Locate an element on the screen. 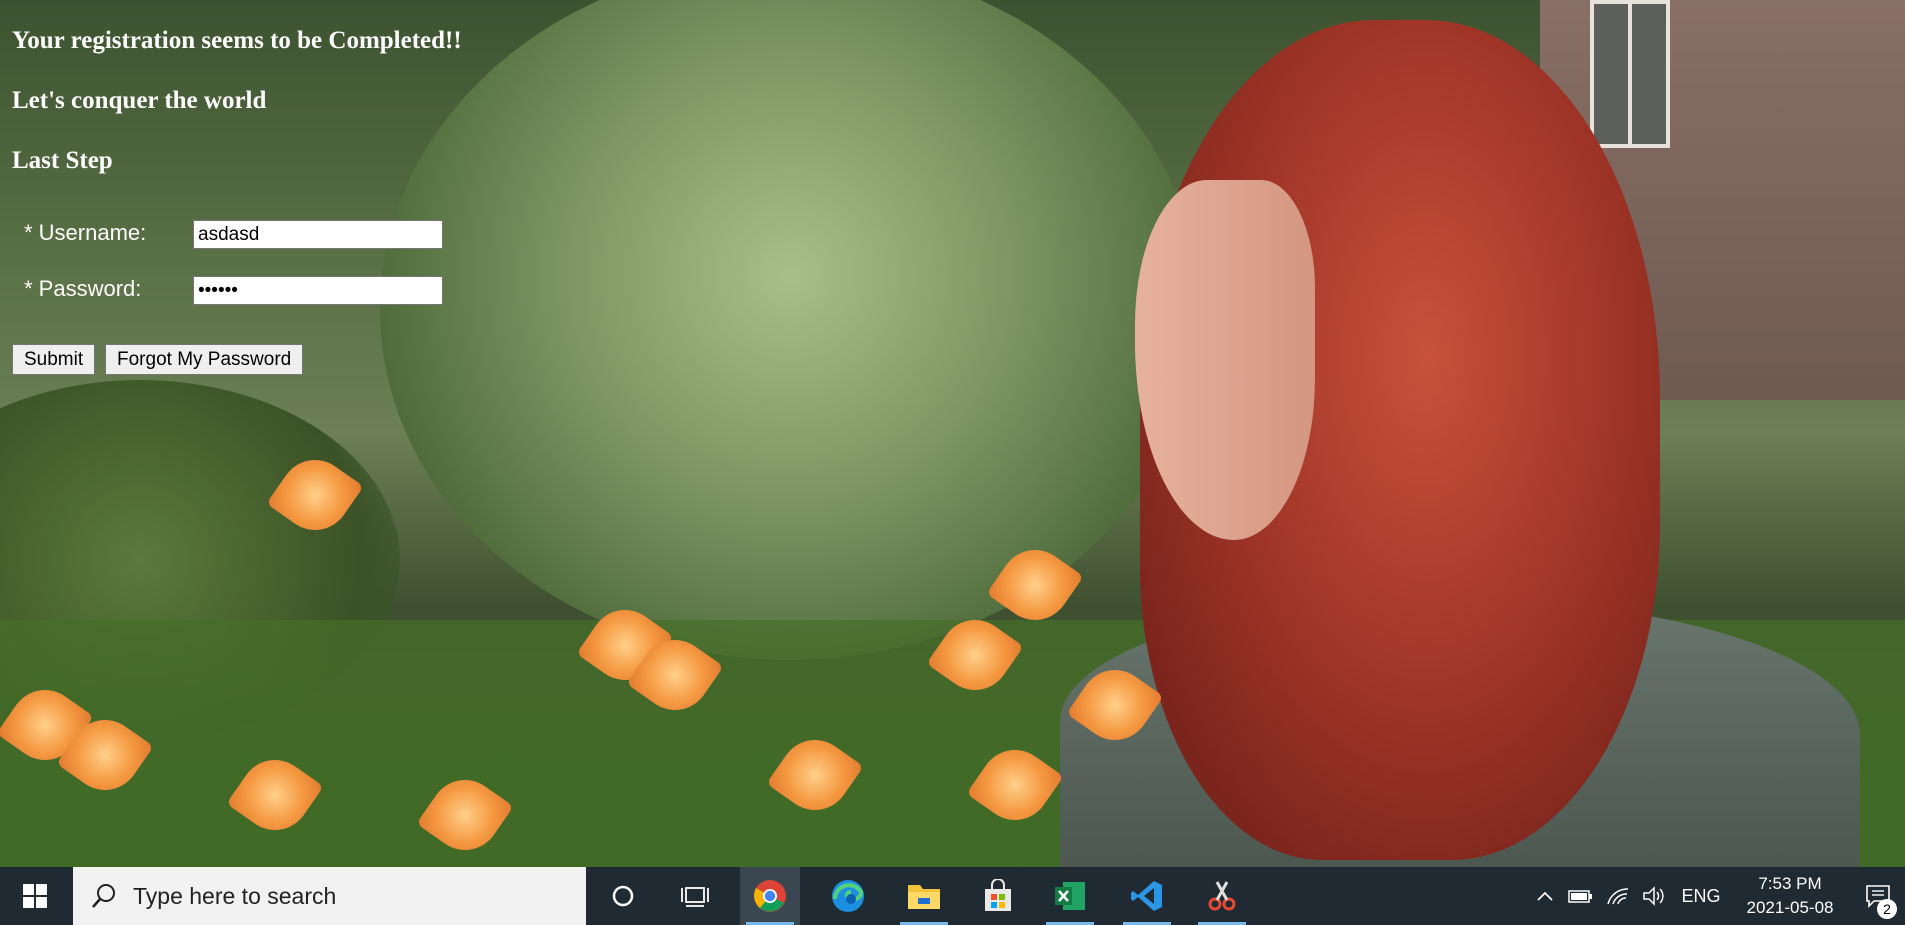 The height and width of the screenshot is (925, 1905). clock-time: 7:53 PM is located at coordinates (1790, 883).